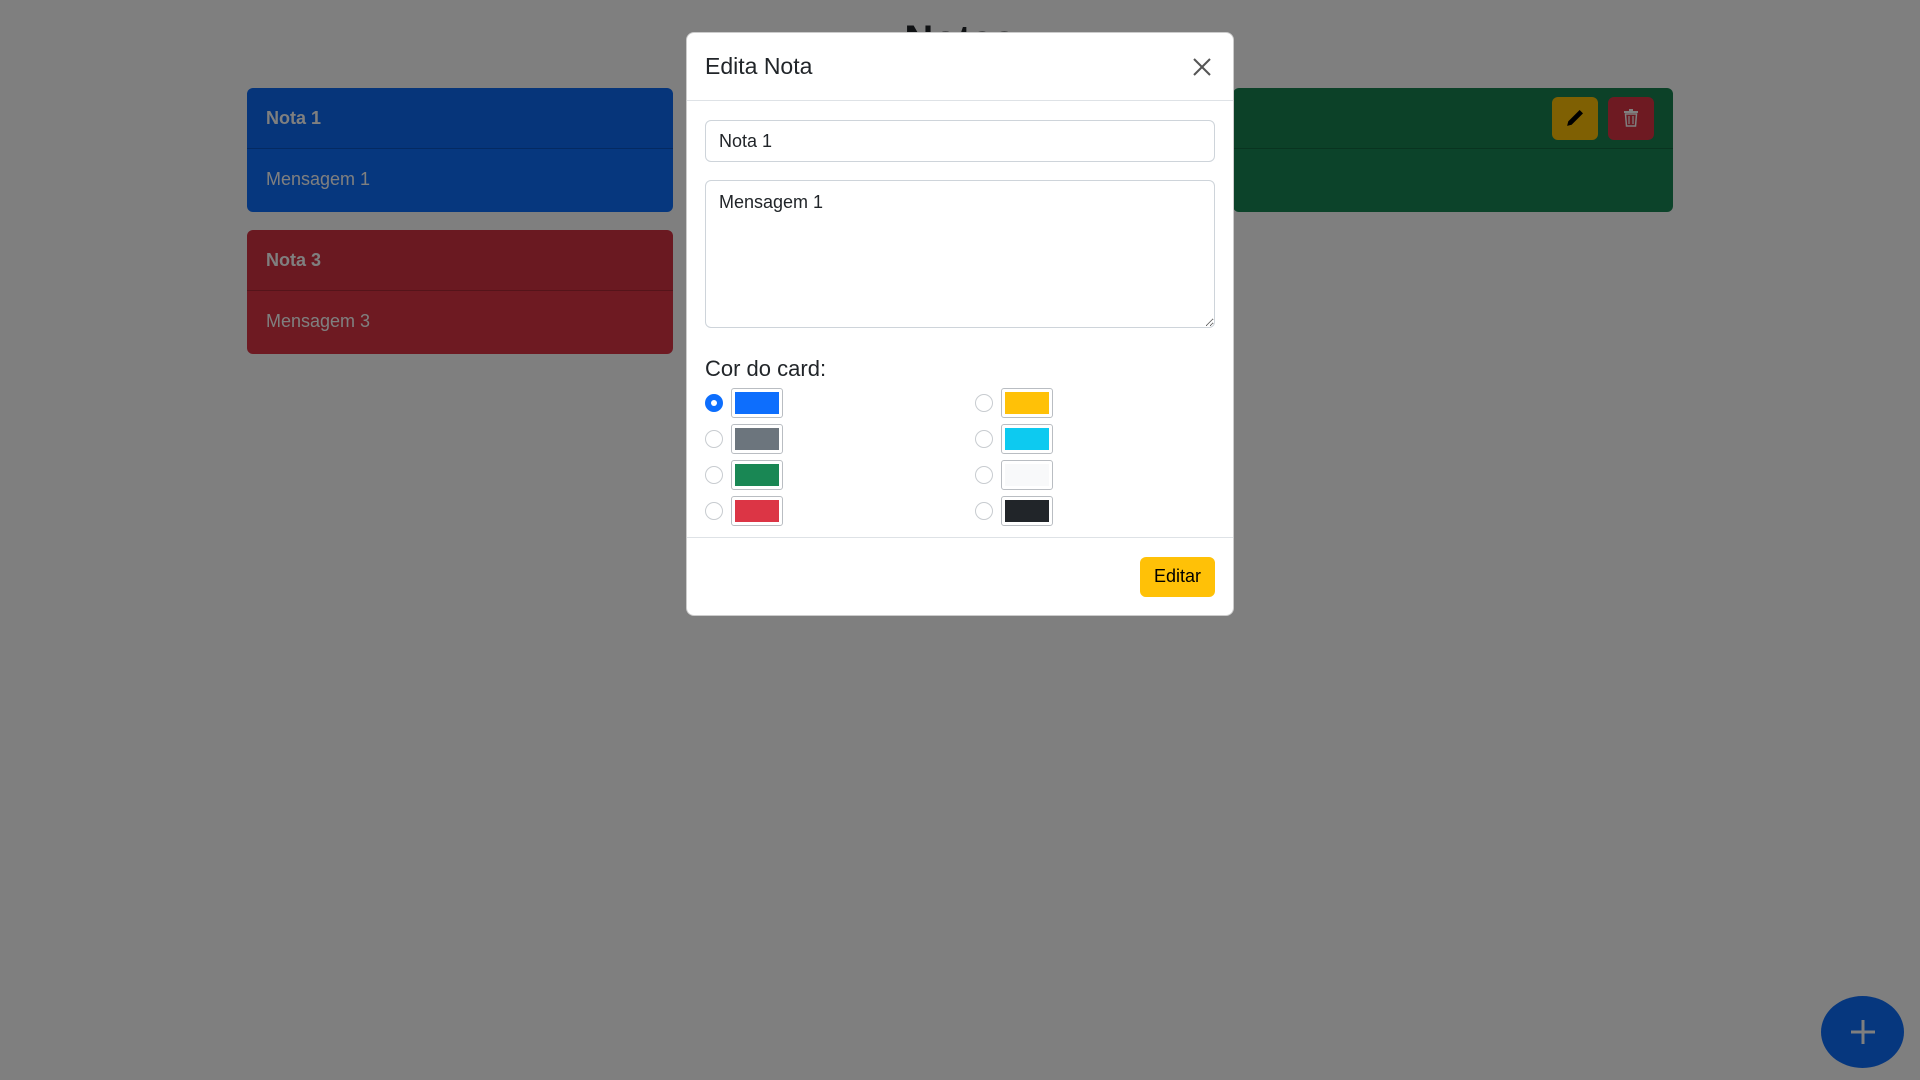 The width and height of the screenshot is (1920, 1080). Describe the element at coordinates (1177, 576) in the screenshot. I see `edit-submit-button: Editar` at that location.